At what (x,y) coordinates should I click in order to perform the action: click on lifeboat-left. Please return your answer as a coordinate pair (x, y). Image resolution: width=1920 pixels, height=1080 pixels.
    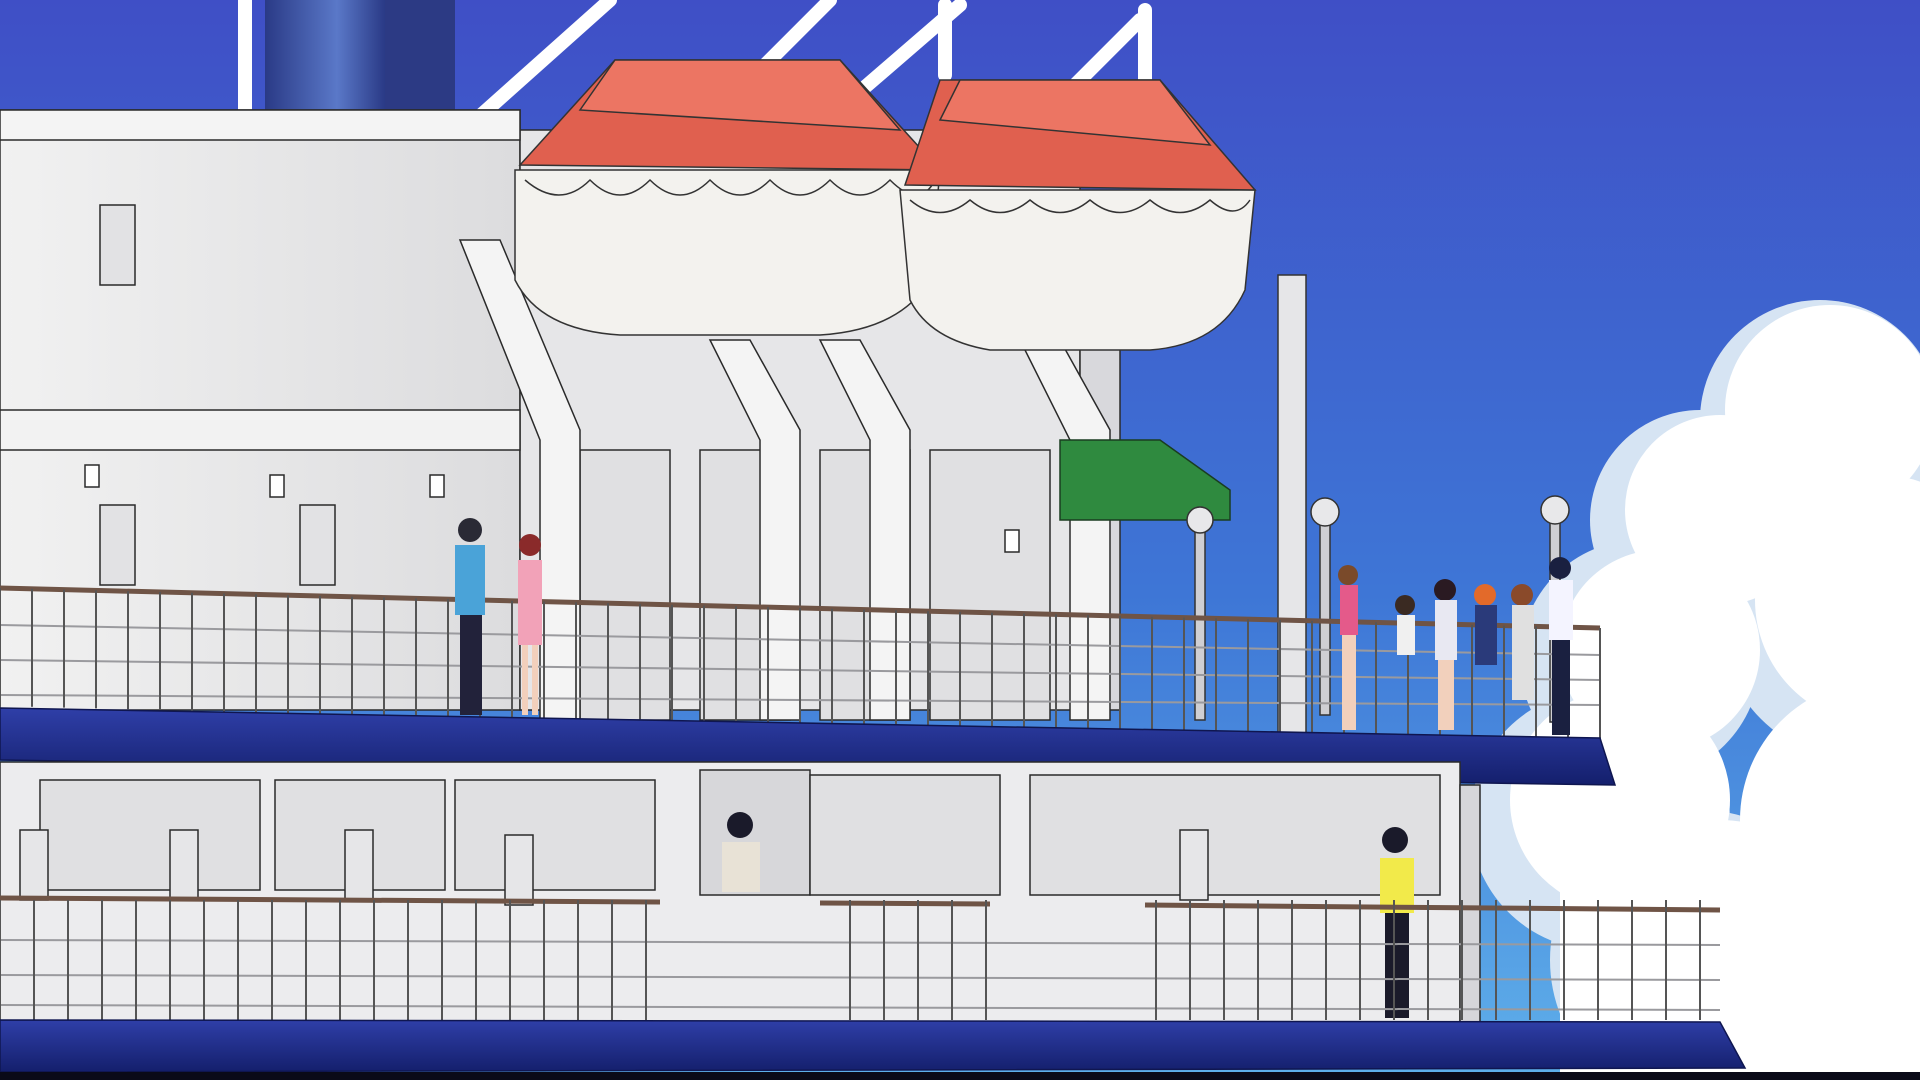
    Looking at the image, I should click on (728, 197).